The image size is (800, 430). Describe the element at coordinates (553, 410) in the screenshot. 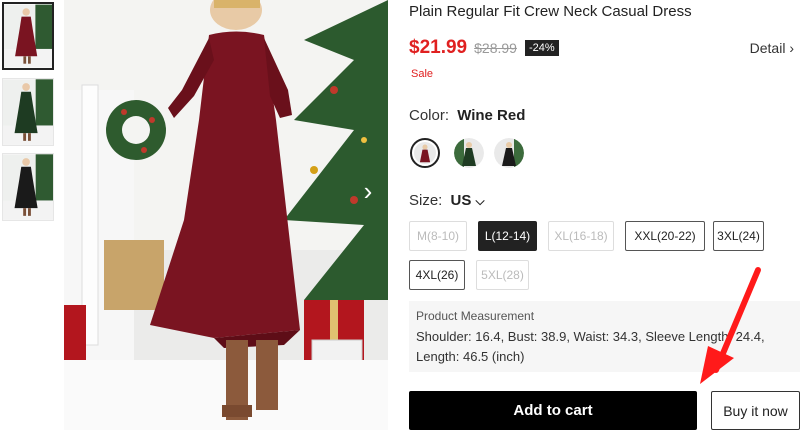

I see `add-to-cart-button: Add to cart` at that location.